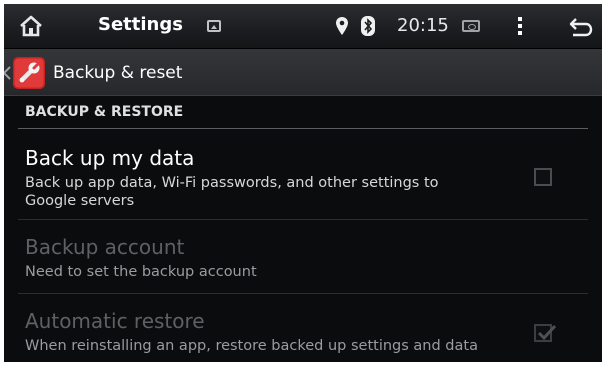 Image resolution: width=606 pixels, height=366 pixels. I want to click on action-bar: Backup & reset, so click(303, 72).